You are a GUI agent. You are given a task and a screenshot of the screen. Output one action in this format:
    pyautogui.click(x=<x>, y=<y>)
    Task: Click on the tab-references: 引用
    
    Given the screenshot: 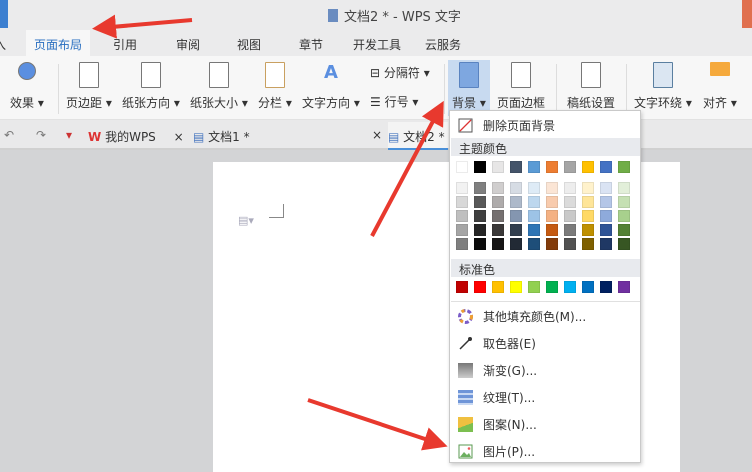 What is the action you would take?
    pyautogui.click(x=125, y=44)
    